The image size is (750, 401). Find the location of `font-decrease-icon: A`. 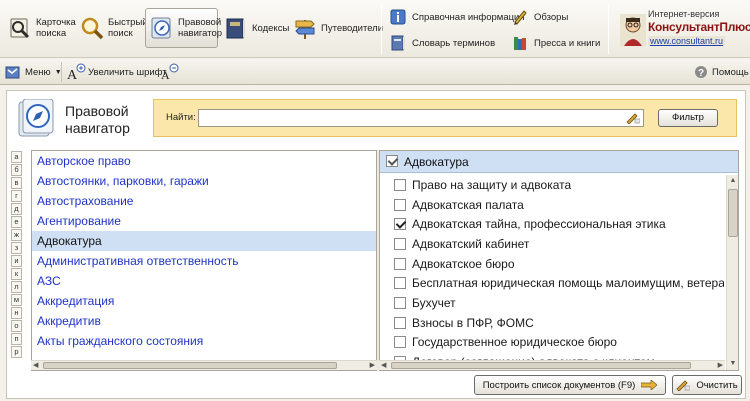

font-decrease-icon: A is located at coordinates (170, 72).